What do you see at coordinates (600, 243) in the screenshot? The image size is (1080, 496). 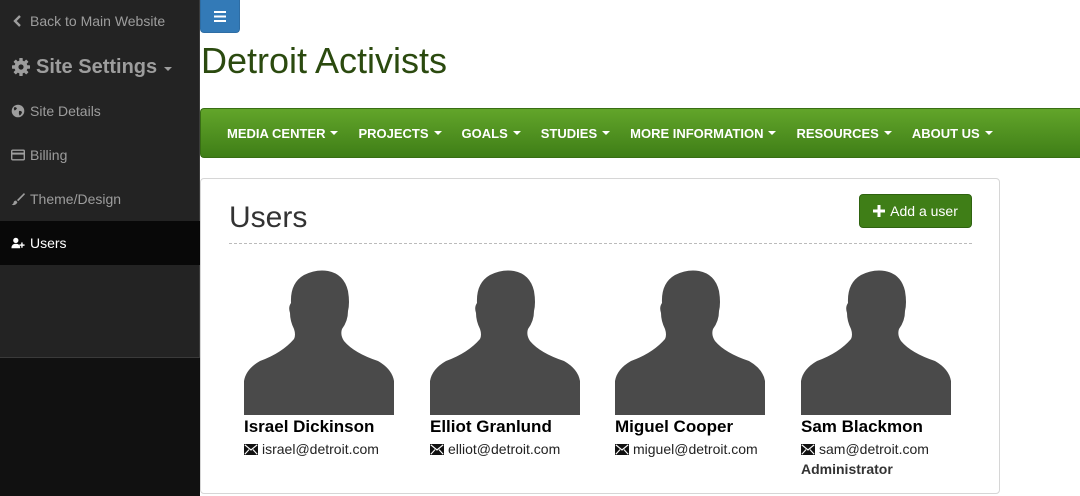 I see `title-divider` at bounding box center [600, 243].